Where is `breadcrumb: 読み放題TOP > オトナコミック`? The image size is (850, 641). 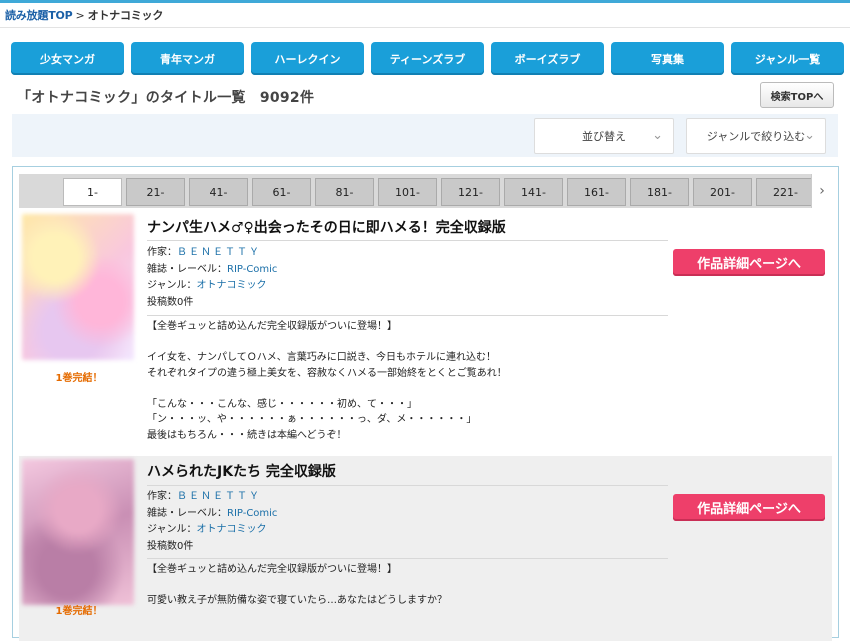
breadcrumb: 読み放題TOP > オトナコミック is located at coordinates (84, 15).